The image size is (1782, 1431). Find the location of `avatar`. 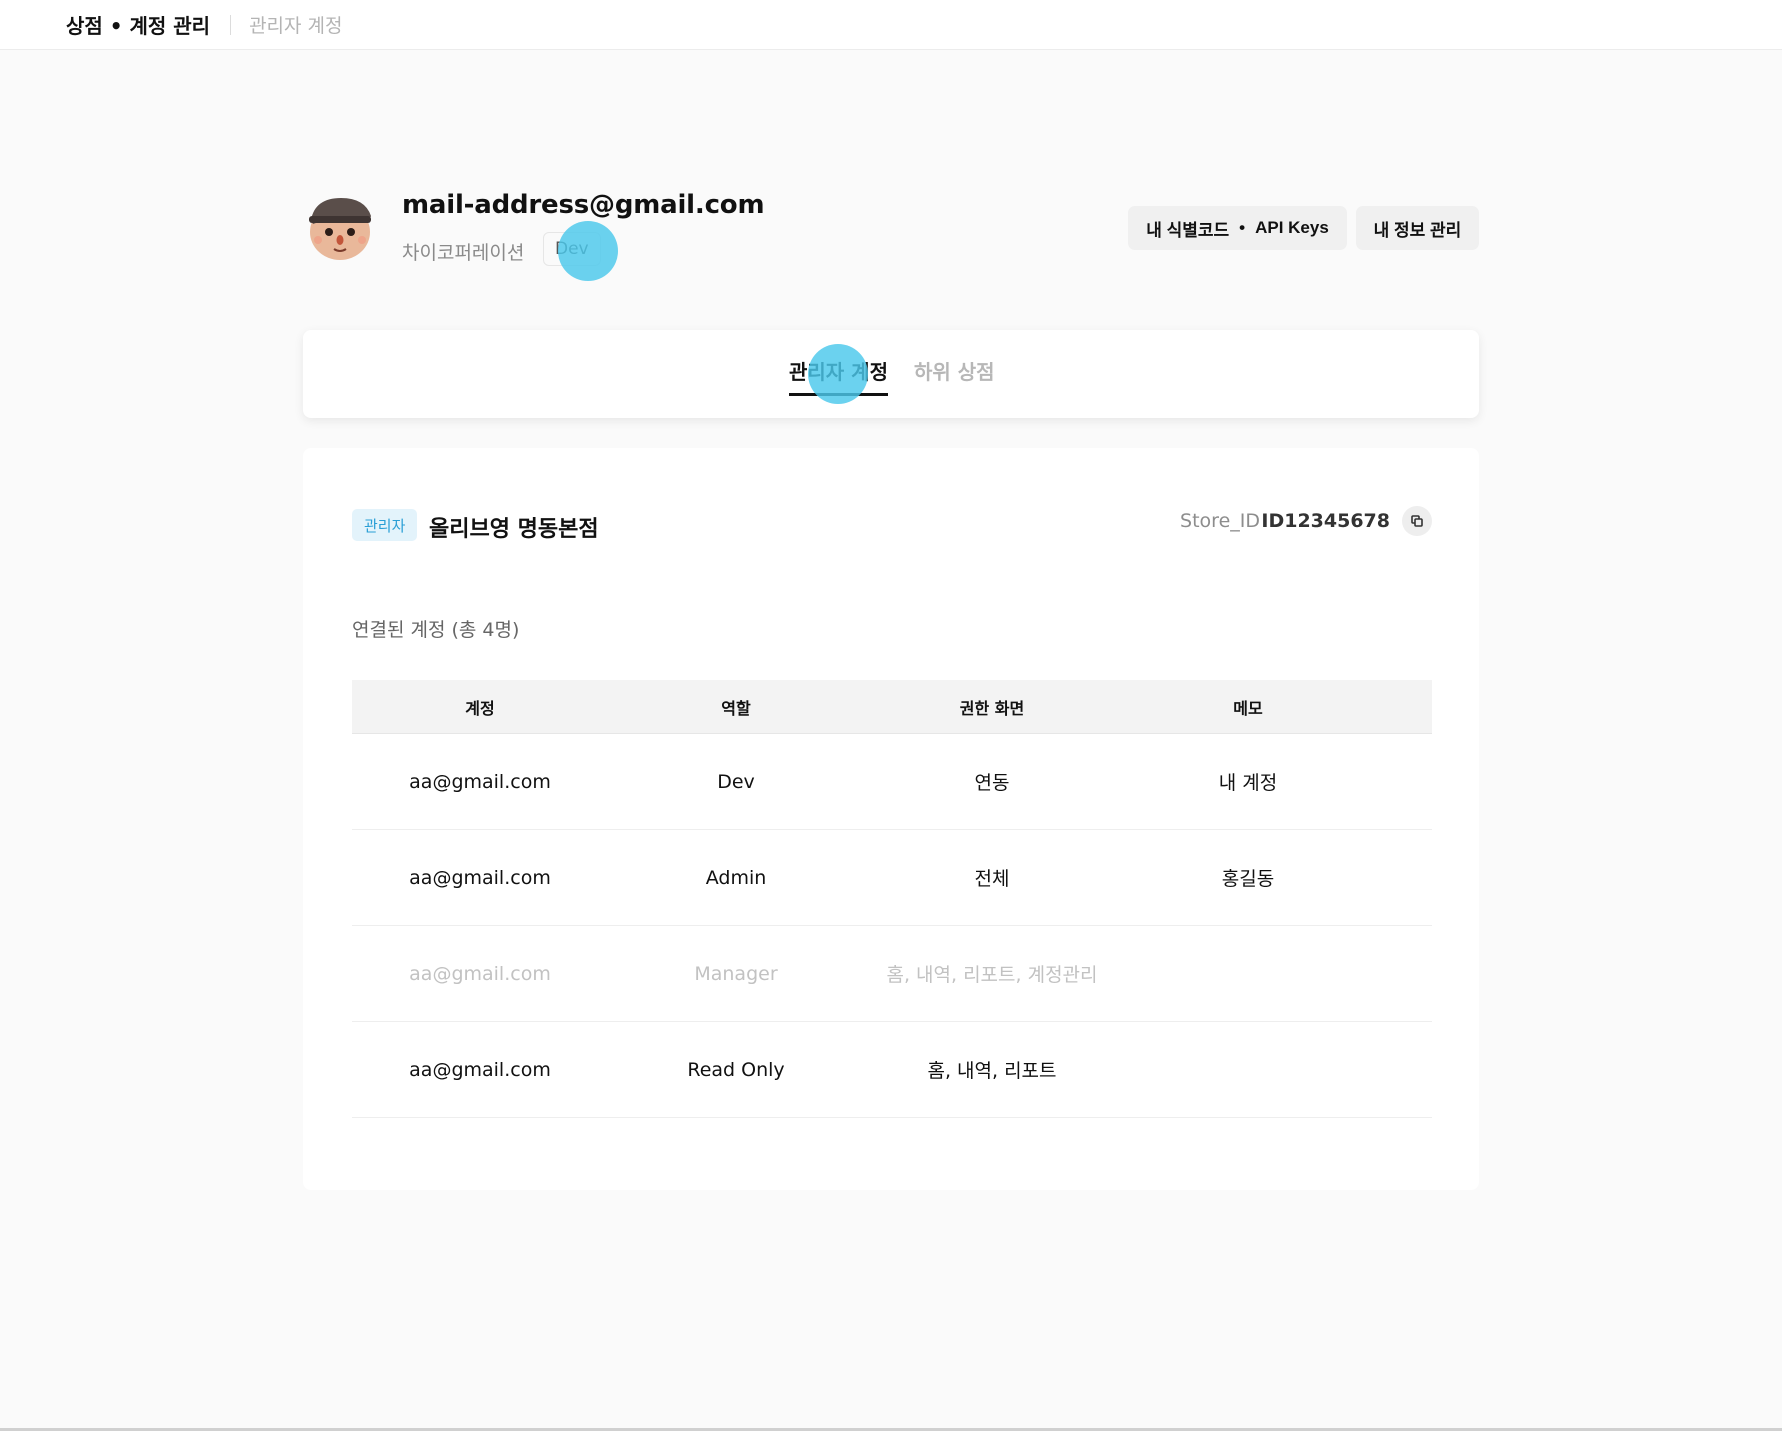

avatar is located at coordinates (340, 227).